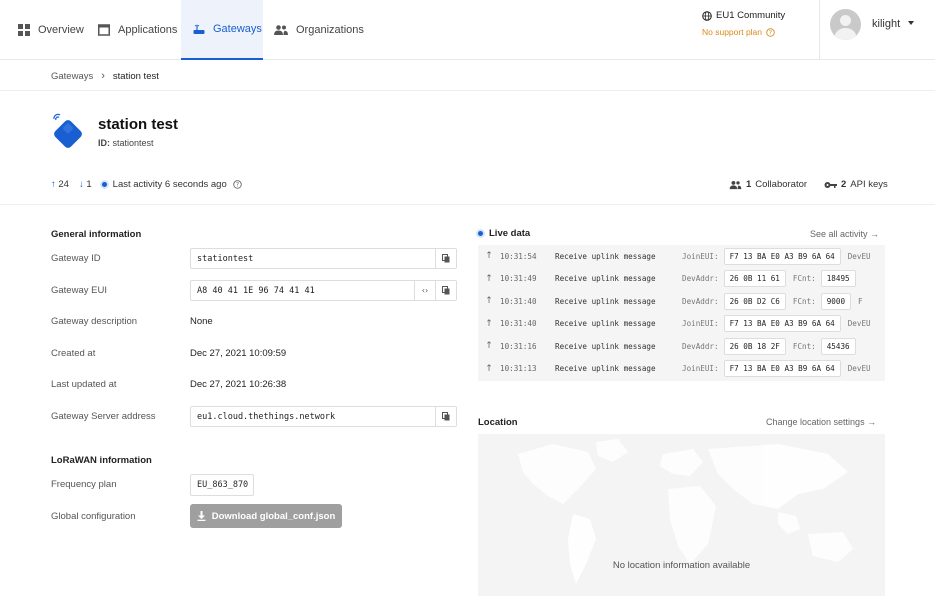  What do you see at coordinates (781, 184) in the screenshot?
I see `collaborators-label: Collaborator` at bounding box center [781, 184].